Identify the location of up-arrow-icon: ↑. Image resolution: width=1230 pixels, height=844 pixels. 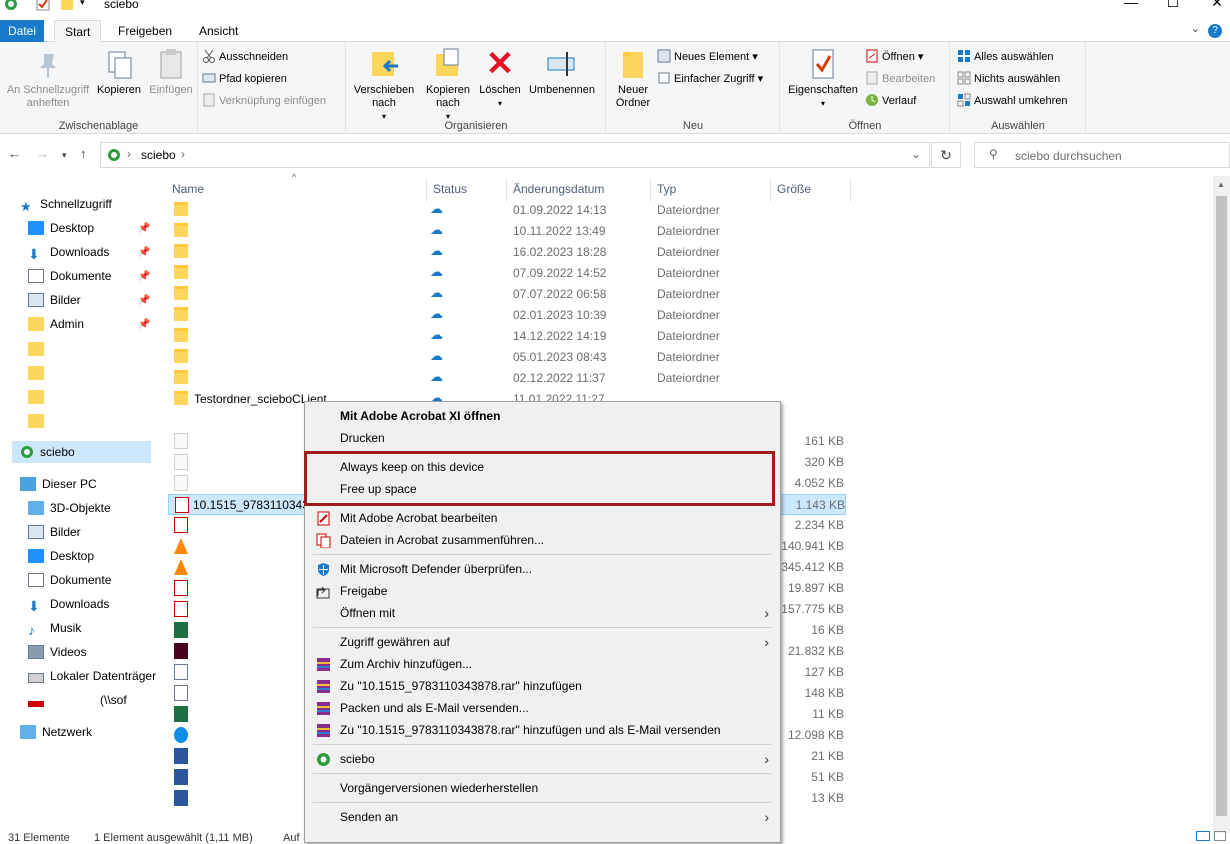
(83, 153).